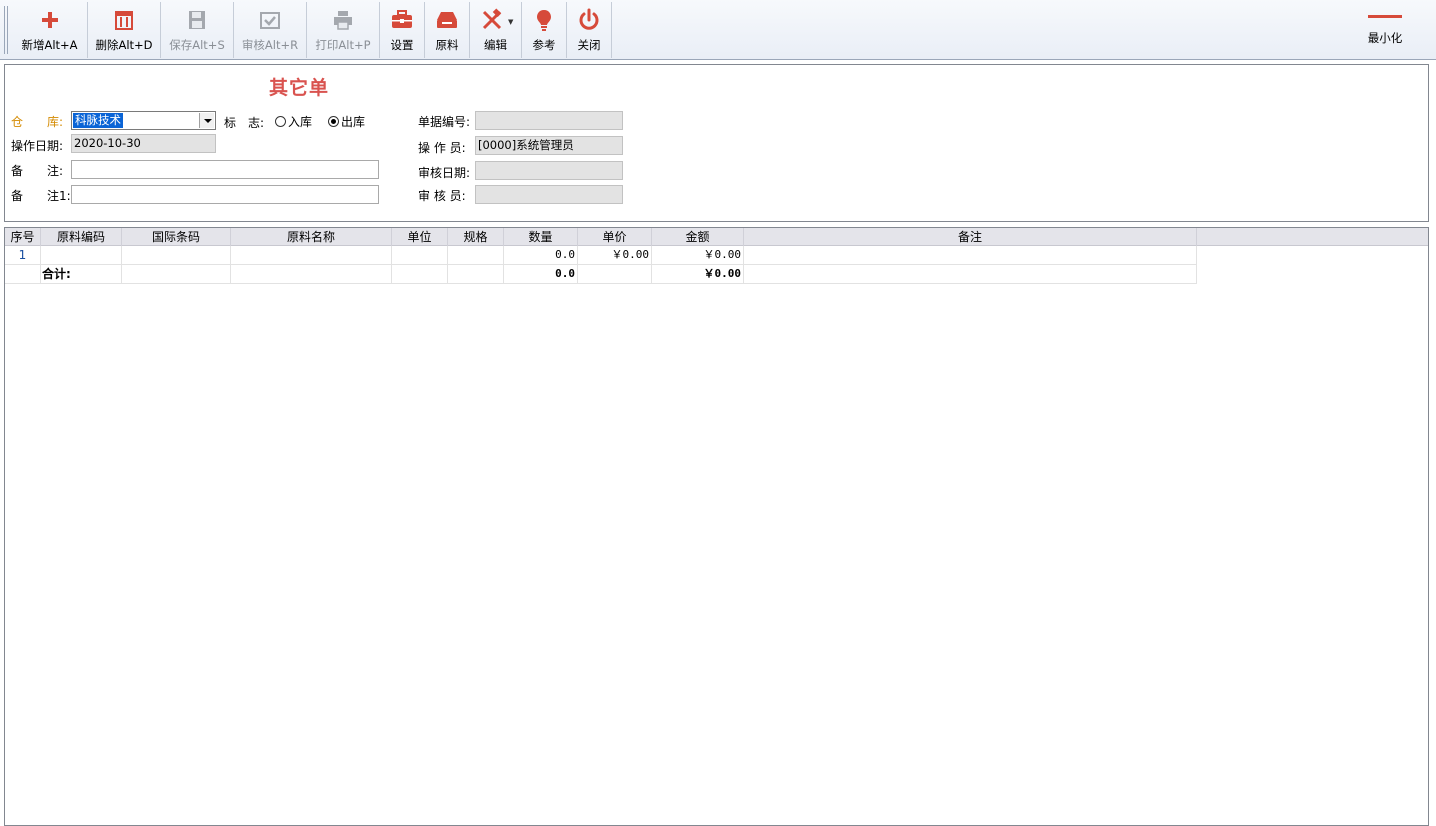  I want to click on save-icon, so click(197, 20).